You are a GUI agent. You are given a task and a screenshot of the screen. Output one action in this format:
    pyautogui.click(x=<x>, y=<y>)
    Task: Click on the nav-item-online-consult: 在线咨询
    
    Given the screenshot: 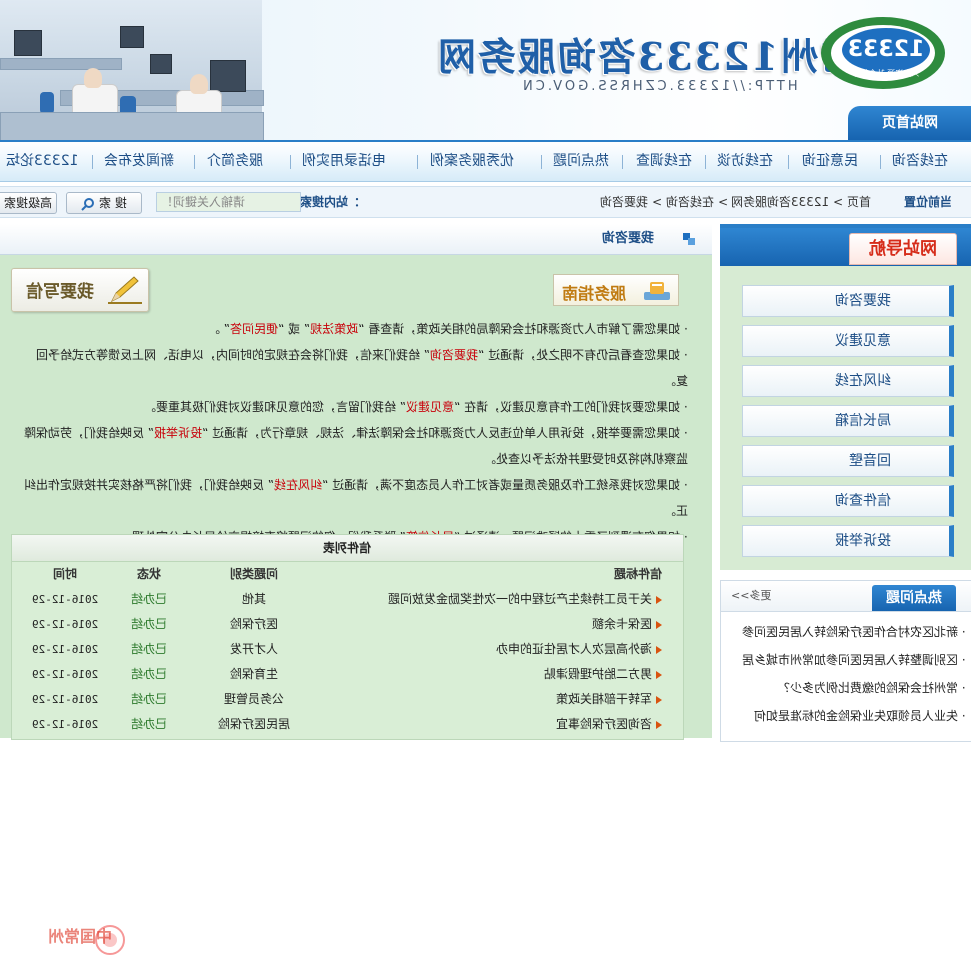 What is the action you would take?
    pyautogui.click(x=920, y=161)
    